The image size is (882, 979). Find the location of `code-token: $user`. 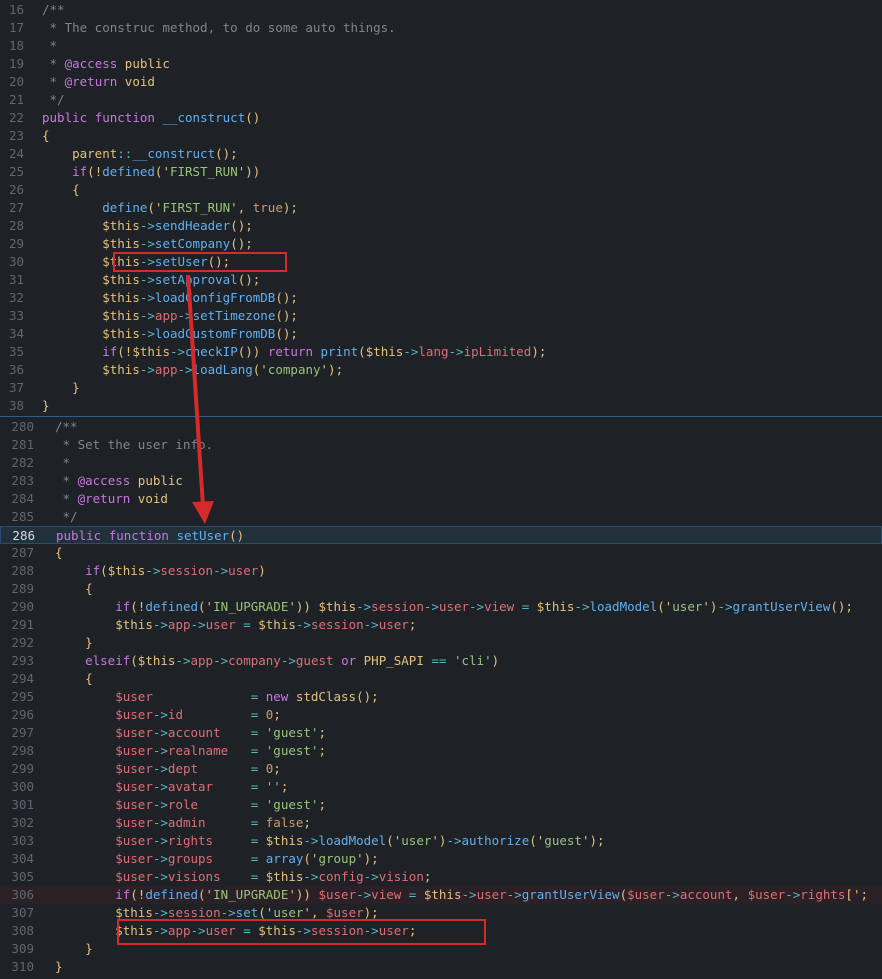

code-token: $user is located at coordinates (134, 876).